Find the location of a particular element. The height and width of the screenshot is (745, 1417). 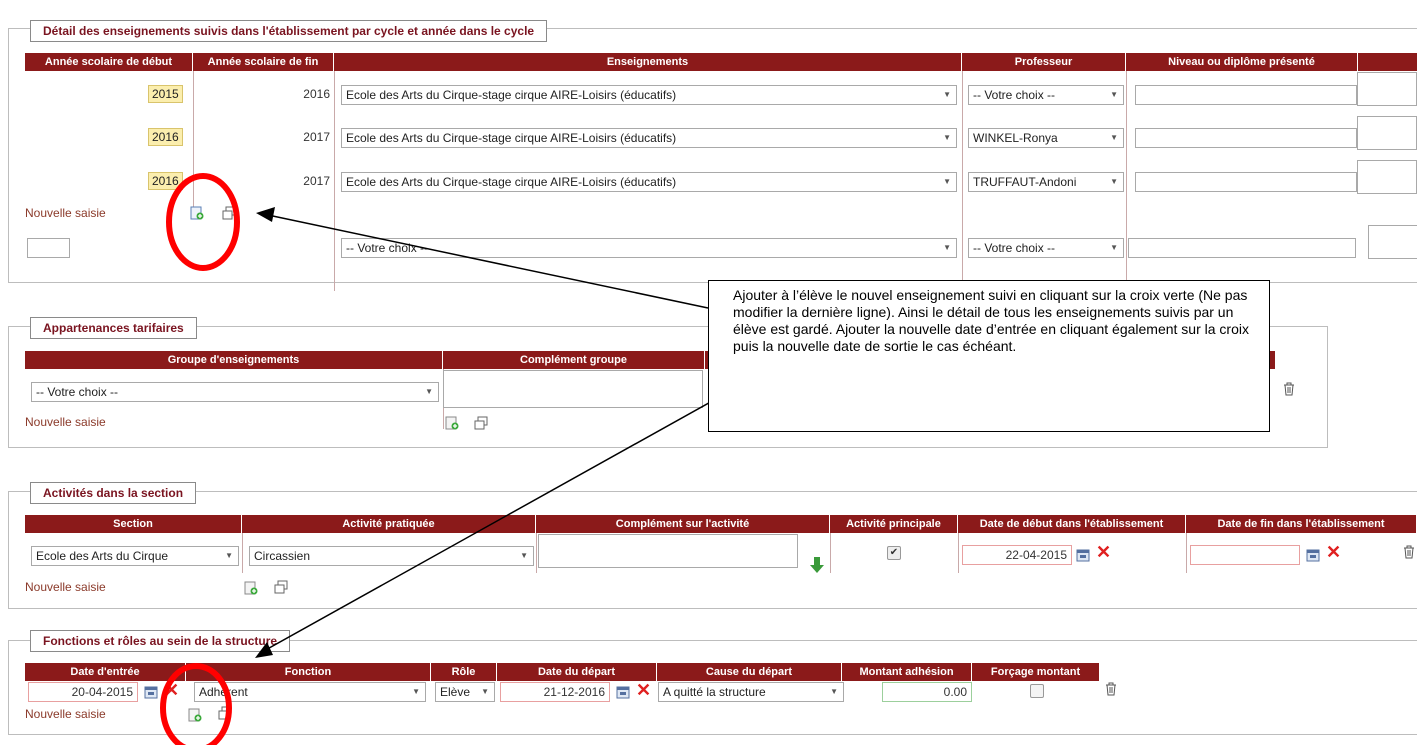

group-select: -- Votre choix -- ▼ is located at coordinates (235, 392).